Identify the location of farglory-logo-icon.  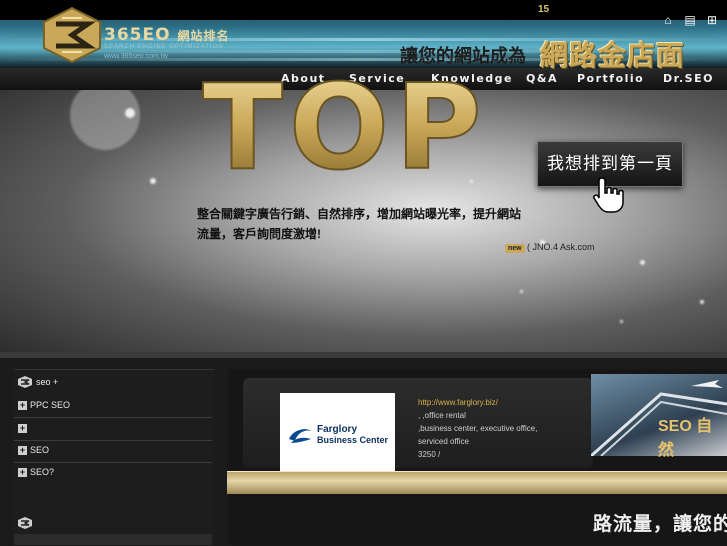
(300, 436).